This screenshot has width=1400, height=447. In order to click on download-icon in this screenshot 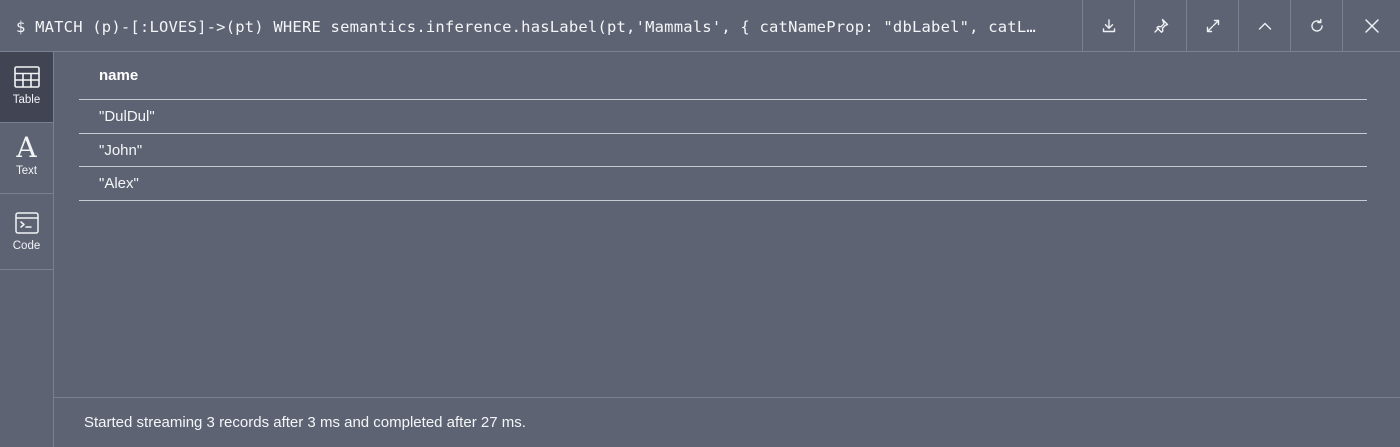, I will do `click(1108, 26)`.